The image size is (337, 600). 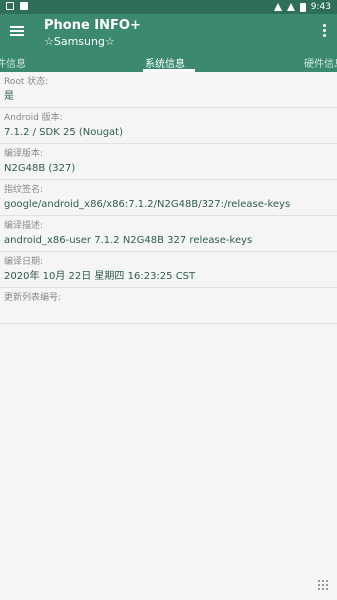 I want to click on tab-system-info: 系统信息, so click(x=165, y=62).